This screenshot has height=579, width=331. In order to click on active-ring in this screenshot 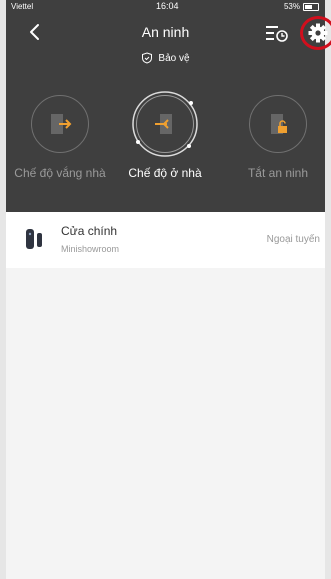, I will do `click(165, 124)`.